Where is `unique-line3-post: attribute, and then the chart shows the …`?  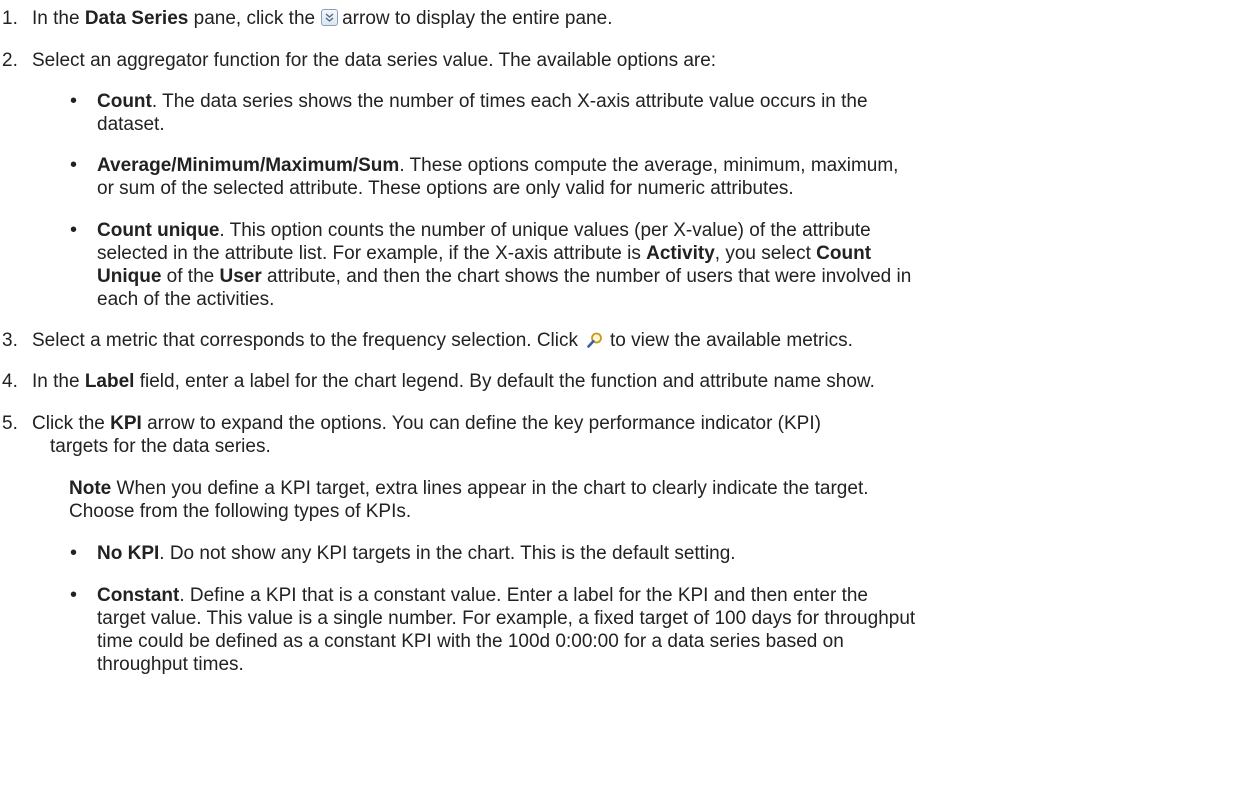
unique-line3-post: attribute, and then the chart shows the … is located at coordinates (586, 276).